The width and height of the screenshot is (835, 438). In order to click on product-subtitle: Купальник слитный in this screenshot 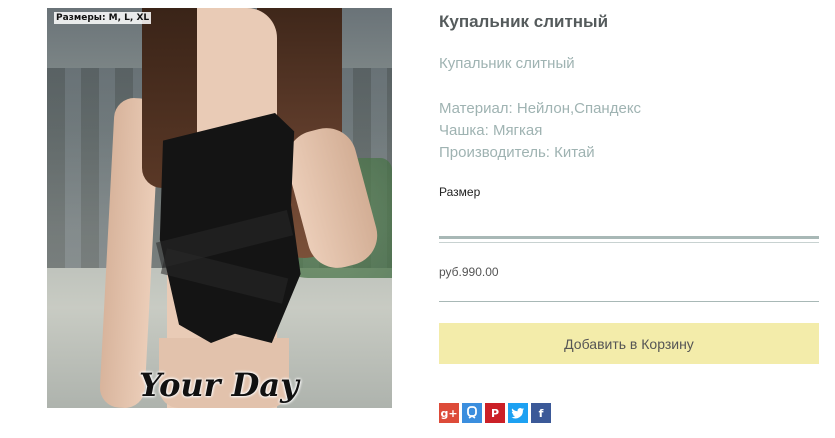, I will do `click(507, 63)`.